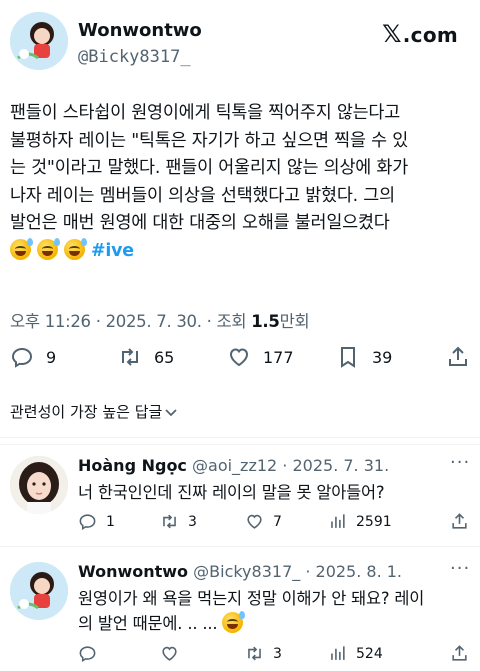 The height and width of the screenshot is (671, 480). Describe the element at coordinates (209, 140) in the screenshot. I see `tweet-line: 불평하자 레이는 "틱톡은 자기가 하고 싶으면 찍을 수 있` at that location.